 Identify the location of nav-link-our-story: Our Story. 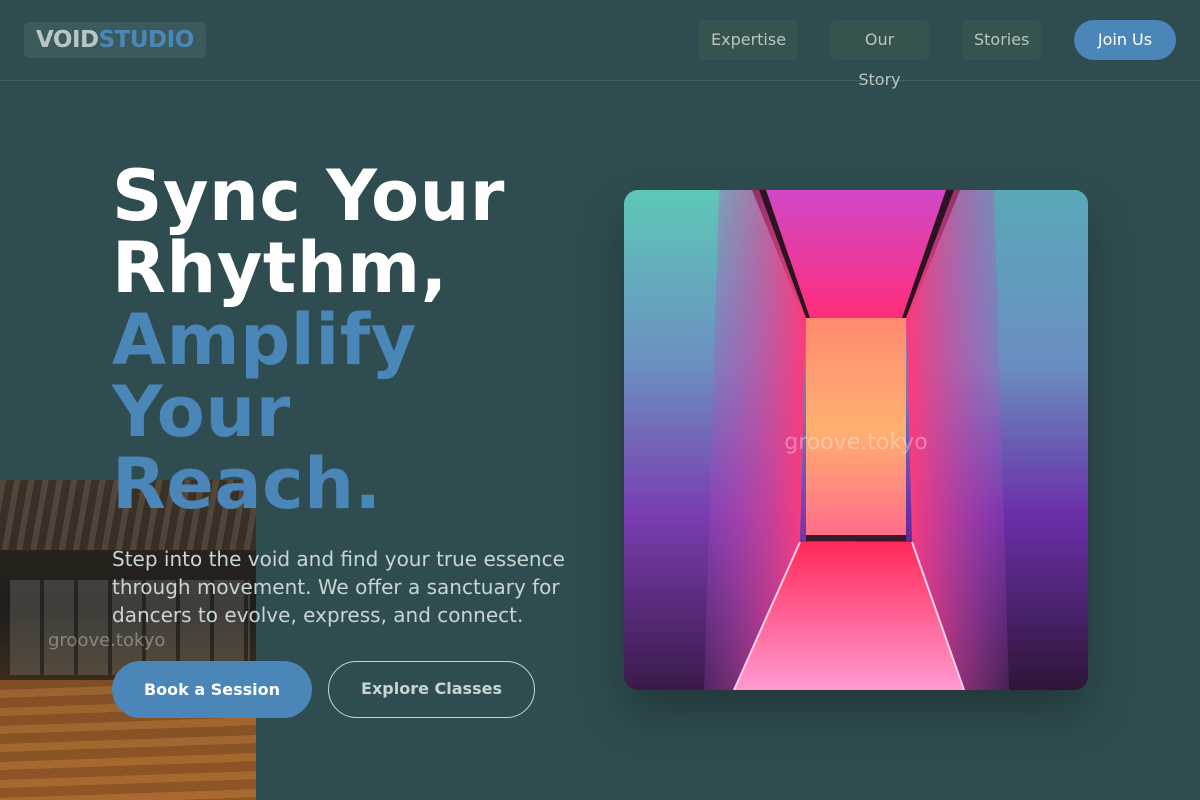
(879, 54).